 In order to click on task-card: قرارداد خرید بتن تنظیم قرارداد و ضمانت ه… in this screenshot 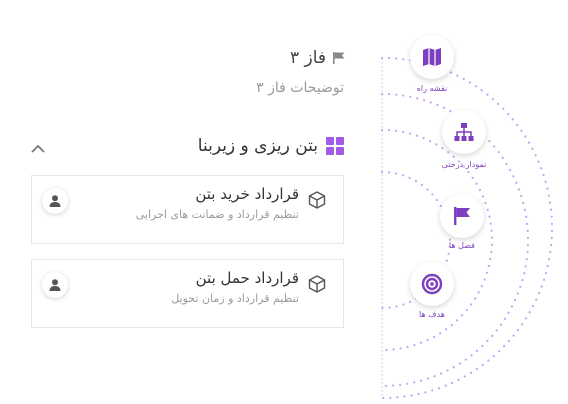, I will do `click(187, 209)`.